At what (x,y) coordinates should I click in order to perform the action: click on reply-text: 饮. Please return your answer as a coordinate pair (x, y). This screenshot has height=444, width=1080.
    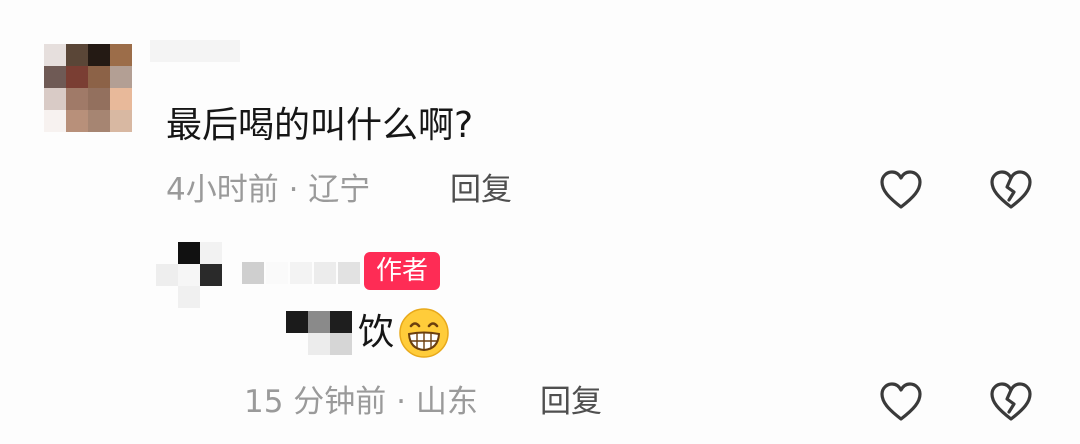
    Looking at the image, I should click on (376, 332).